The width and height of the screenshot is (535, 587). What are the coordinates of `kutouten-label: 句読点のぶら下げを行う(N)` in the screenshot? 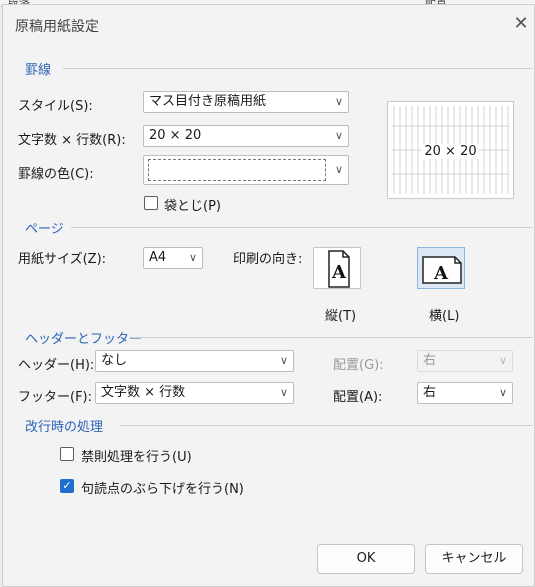 It's located at (162, 489).